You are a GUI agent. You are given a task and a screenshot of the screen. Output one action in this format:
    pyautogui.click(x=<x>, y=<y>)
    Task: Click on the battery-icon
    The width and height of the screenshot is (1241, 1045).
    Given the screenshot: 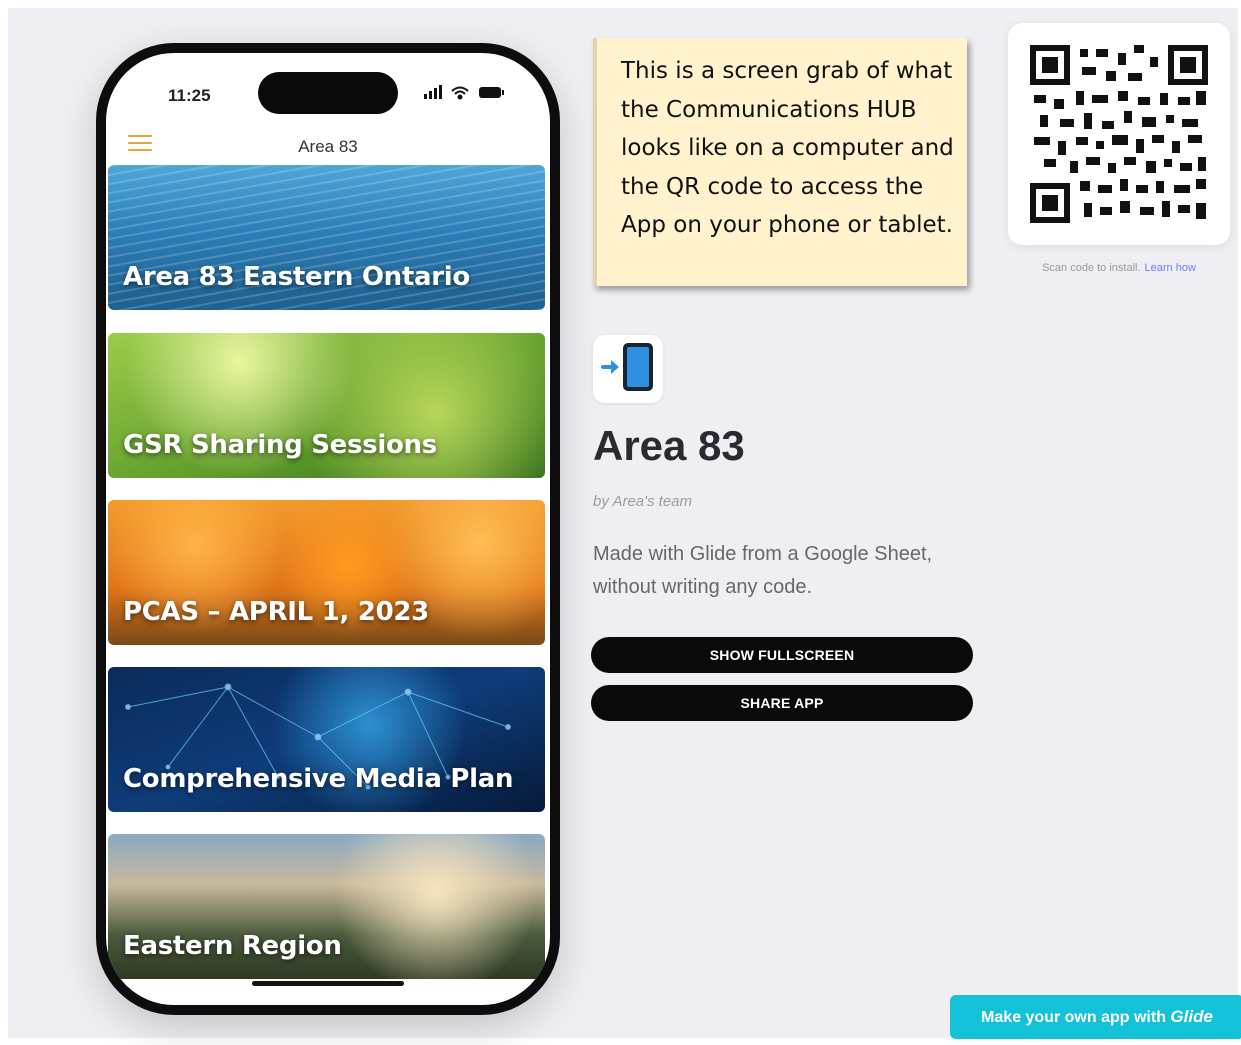 What is the action you would take?
    pyautogui.click(x=491, y=92)
    